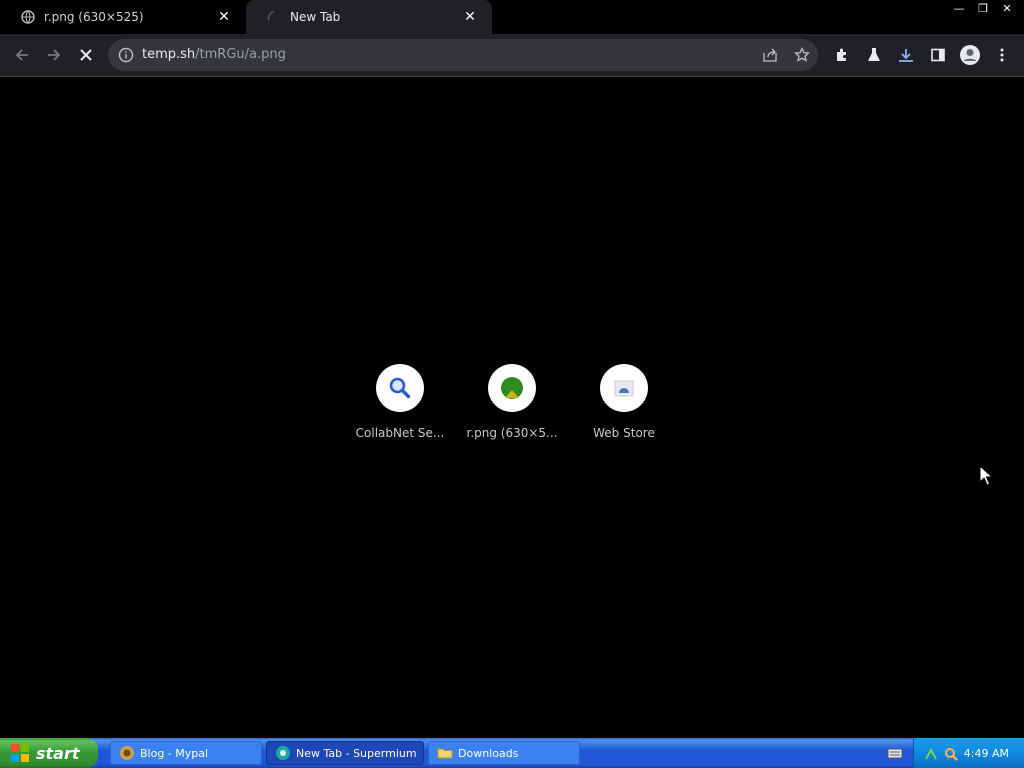 This screenshot has width=1024, height=768. What do you see at coordinates (94, 17) in the screenshot?
I see `tab-title: r.png (630×525)` at bounding box center [94, 17].